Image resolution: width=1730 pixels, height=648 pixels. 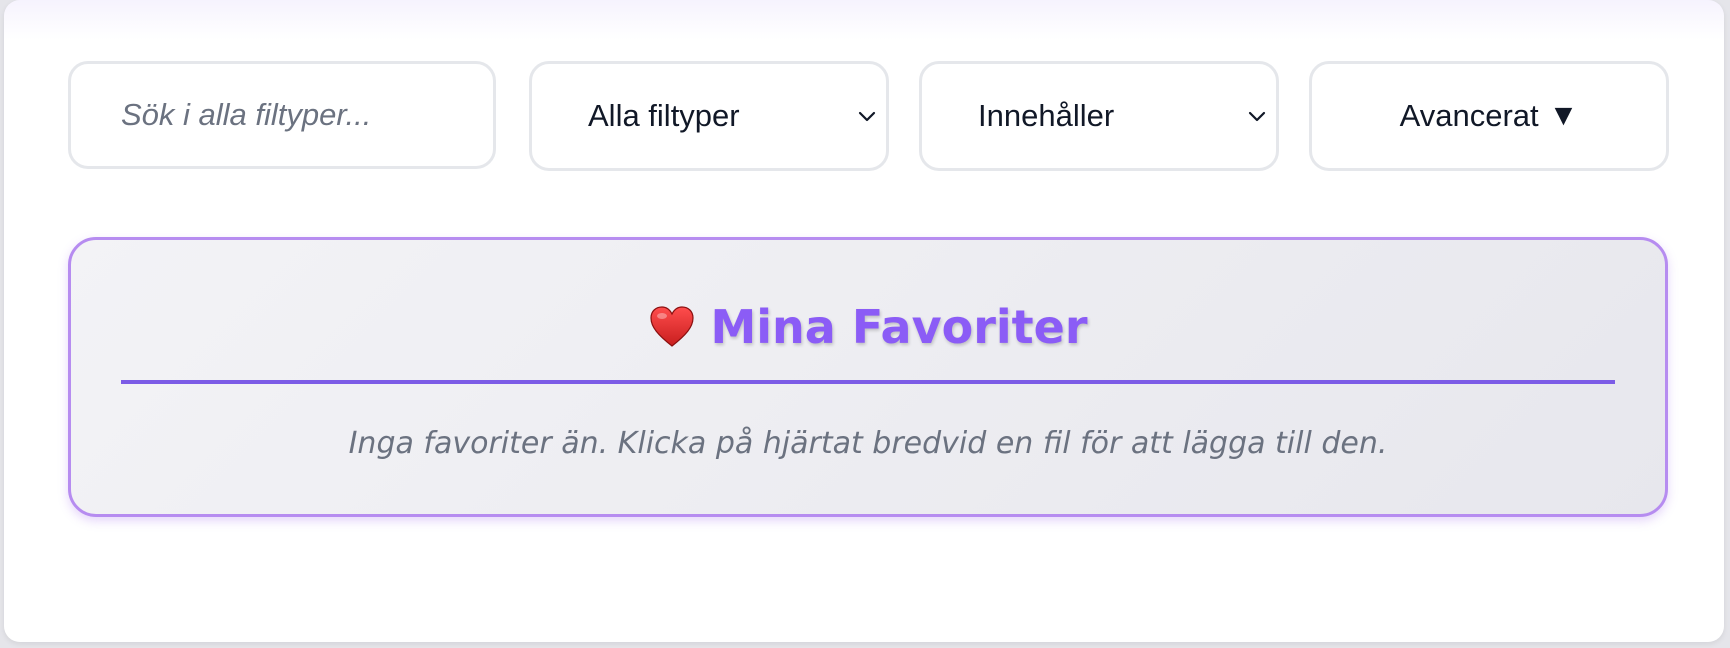 I want to click on file-type-select: Alla filtyper, so click(x=709, y=116).